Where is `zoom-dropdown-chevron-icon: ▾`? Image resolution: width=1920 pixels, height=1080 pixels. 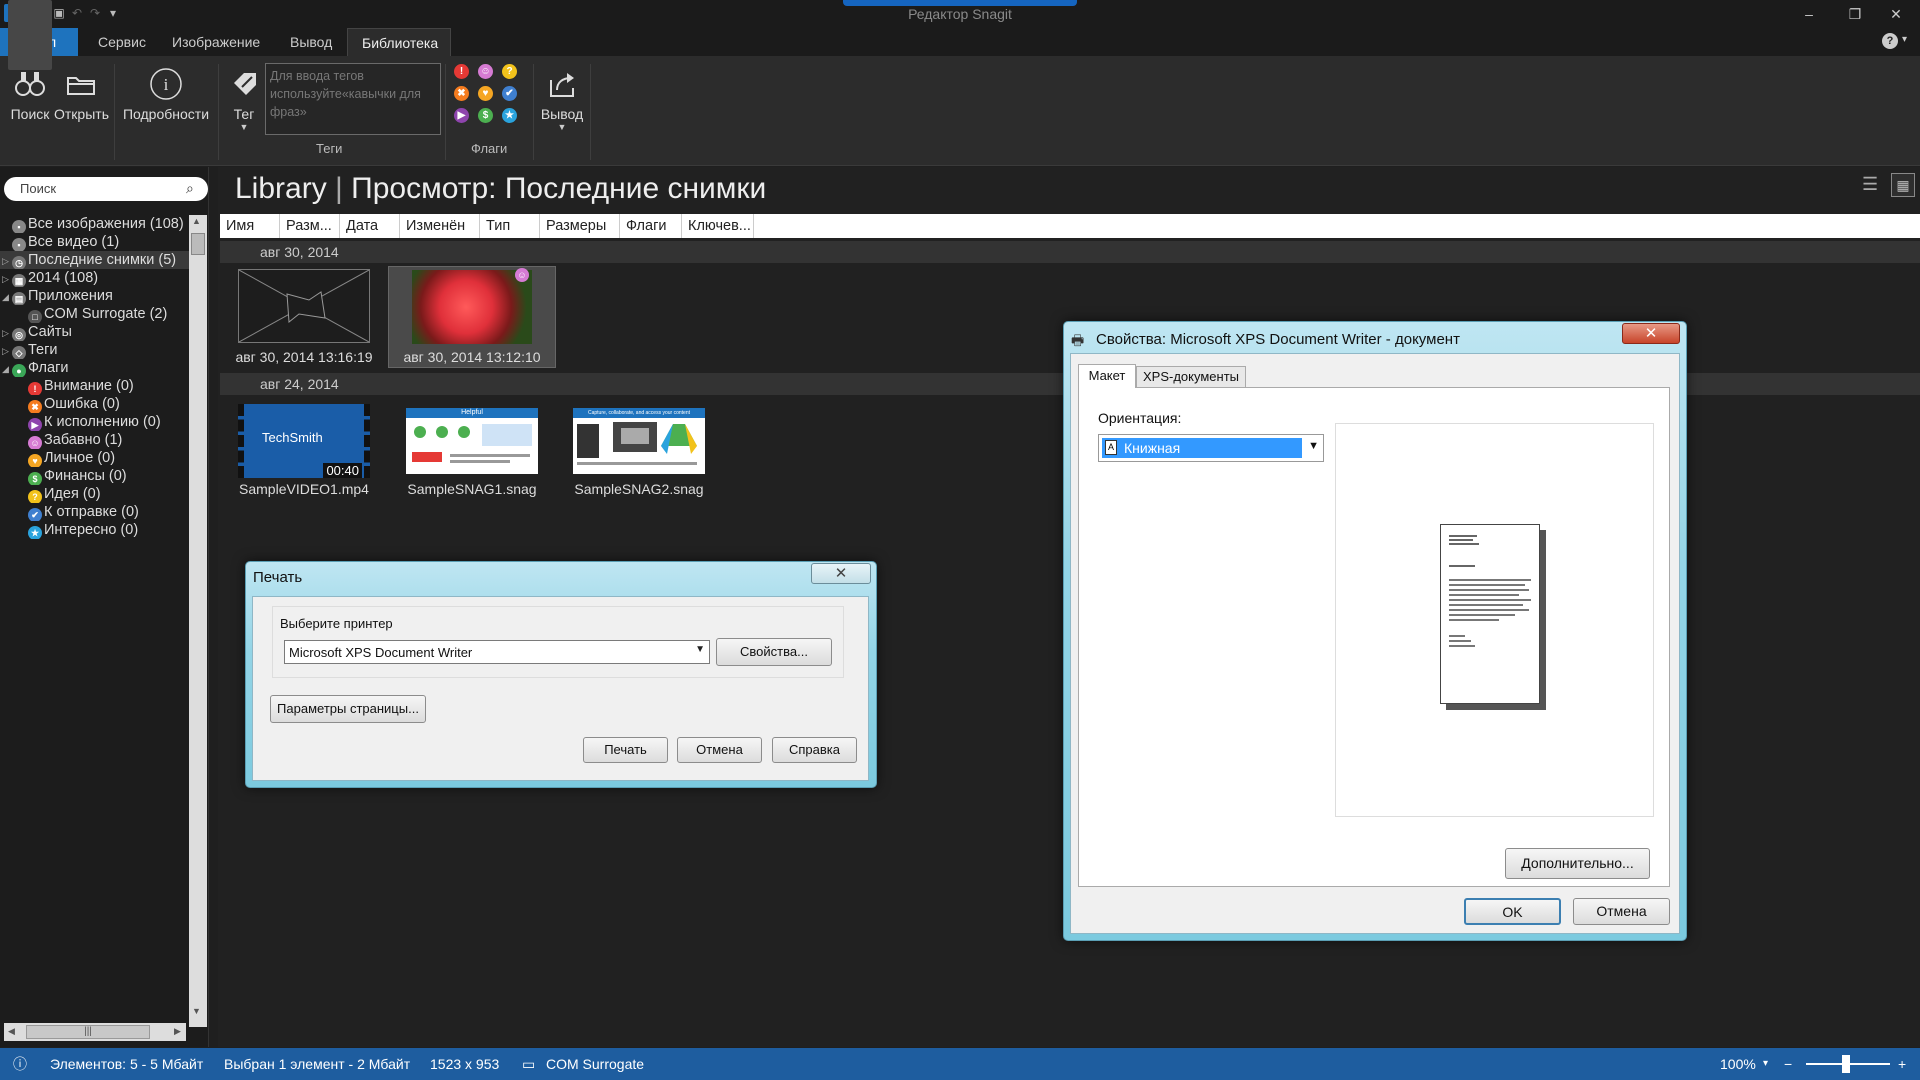
zoom-dropdown-chevron-icon: ▾ is located at coordinates (1765, 1064).